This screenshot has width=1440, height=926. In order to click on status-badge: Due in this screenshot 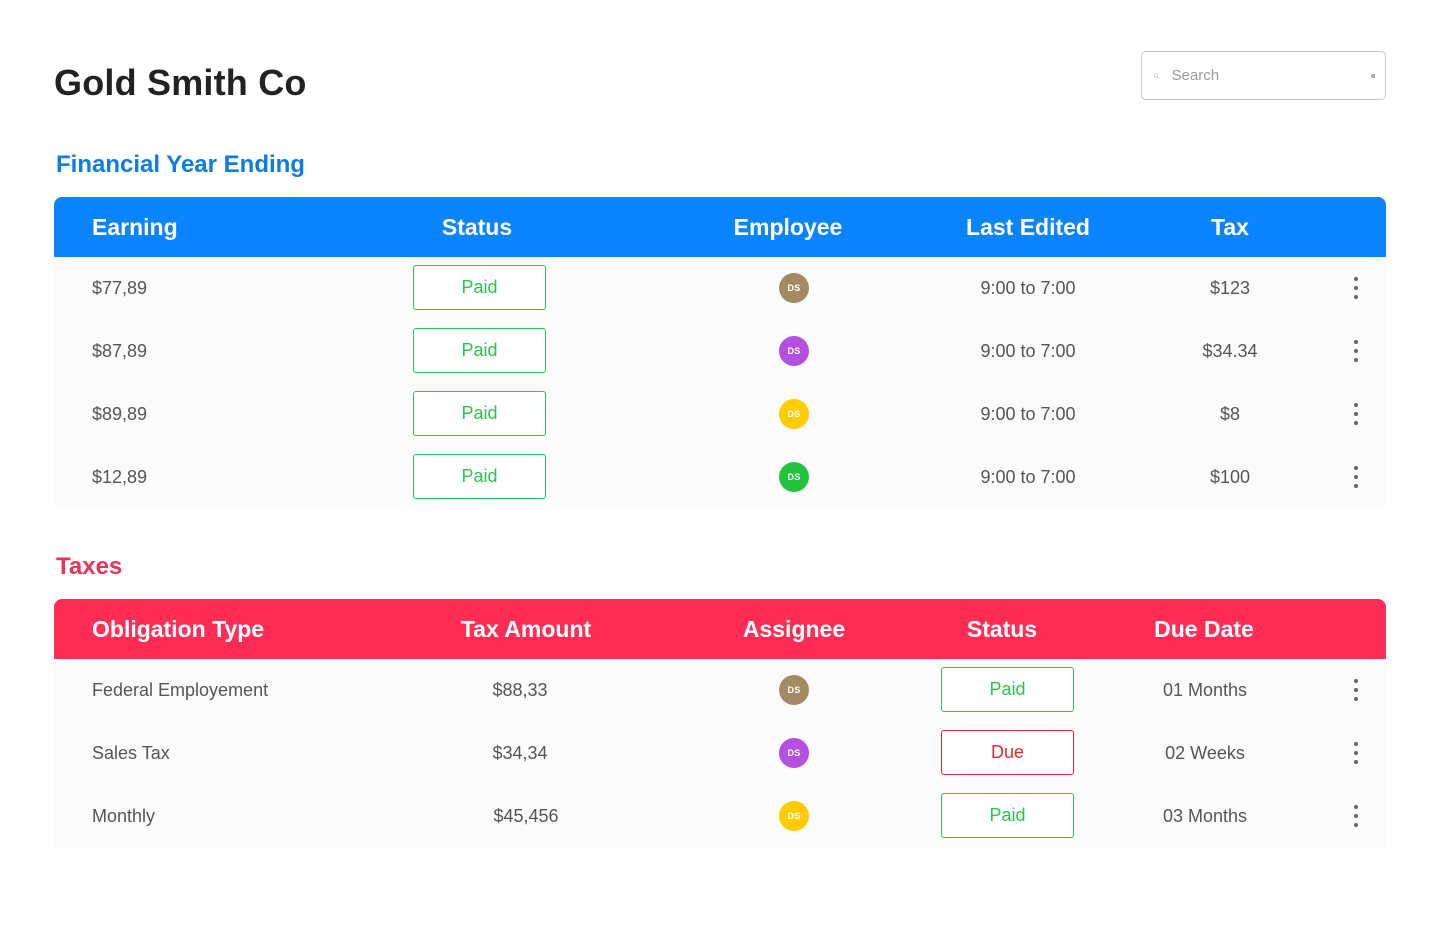, I will do `click(1007, 752)`.